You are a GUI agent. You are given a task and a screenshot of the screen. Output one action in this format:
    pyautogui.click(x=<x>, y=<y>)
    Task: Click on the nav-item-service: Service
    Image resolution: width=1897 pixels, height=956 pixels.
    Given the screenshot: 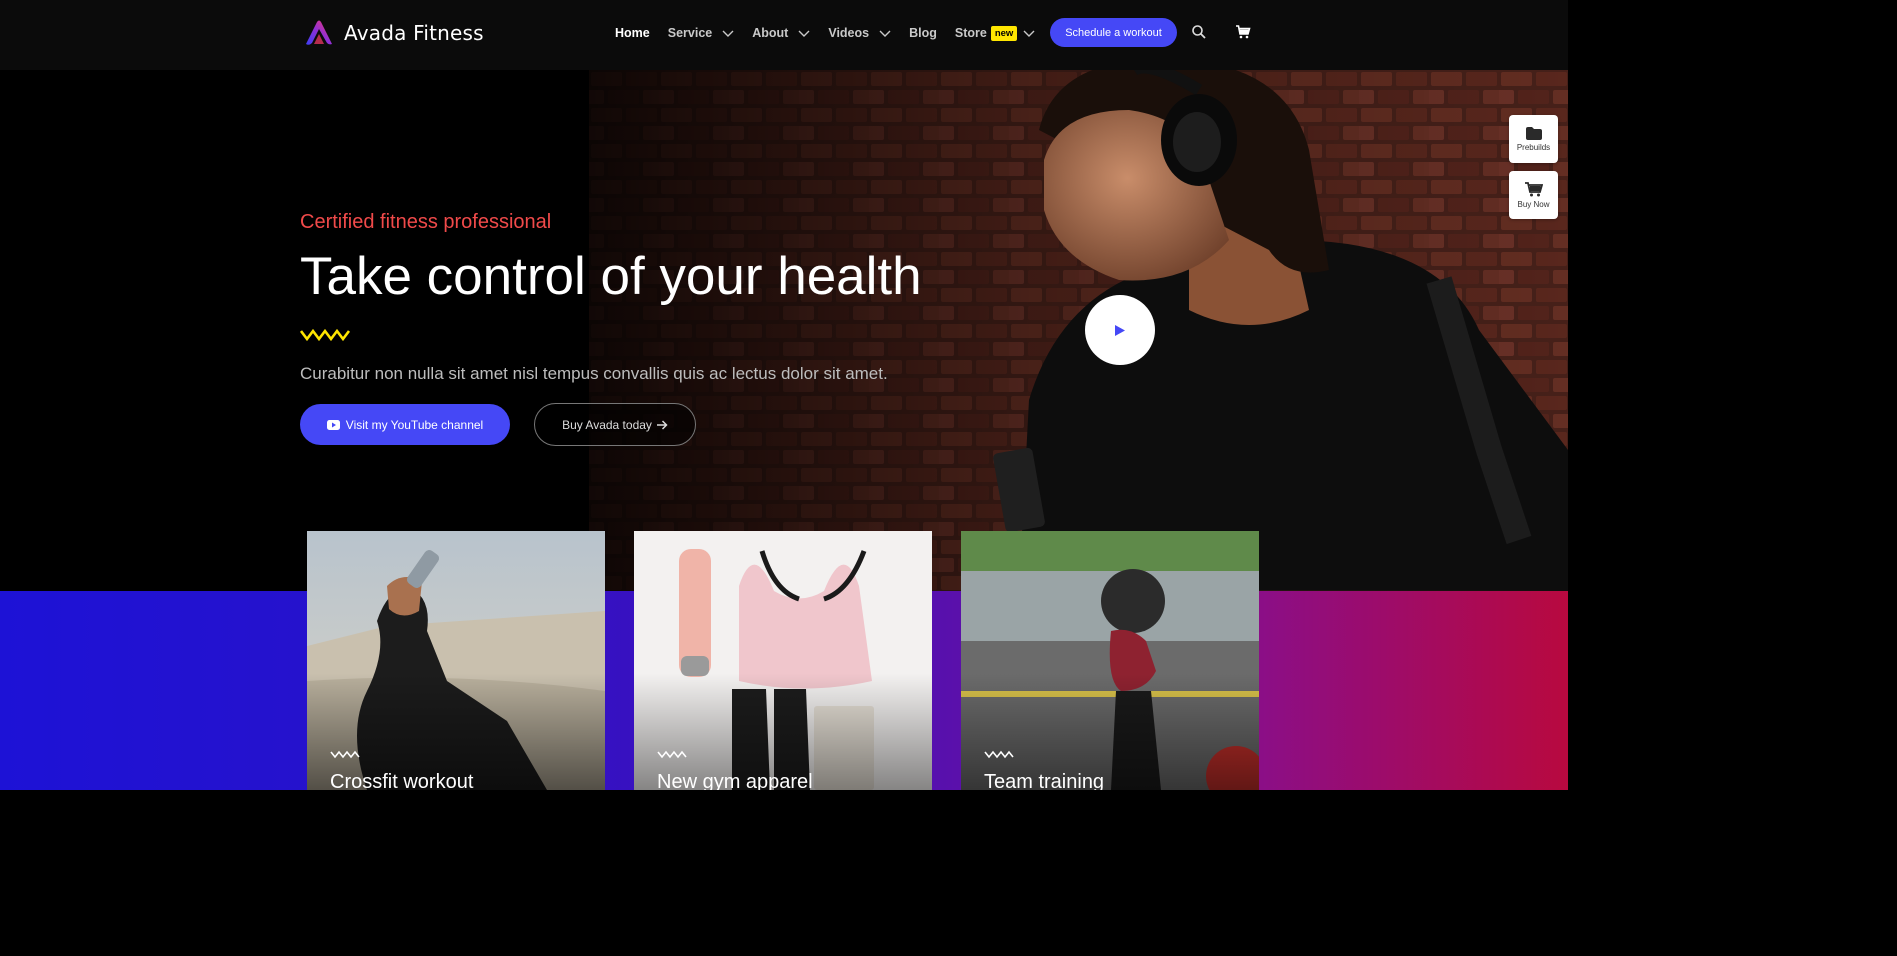 What is the action you would take?
    pyautogui.click(x=701, y=33)
    